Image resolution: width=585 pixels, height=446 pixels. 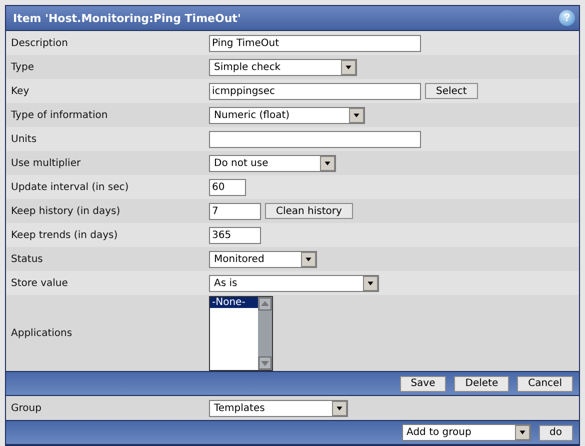 What do you see at coordinates (315, 91) in the screenshot?
I see `input-field: icmppingsec` at bounding box center [315, 91].